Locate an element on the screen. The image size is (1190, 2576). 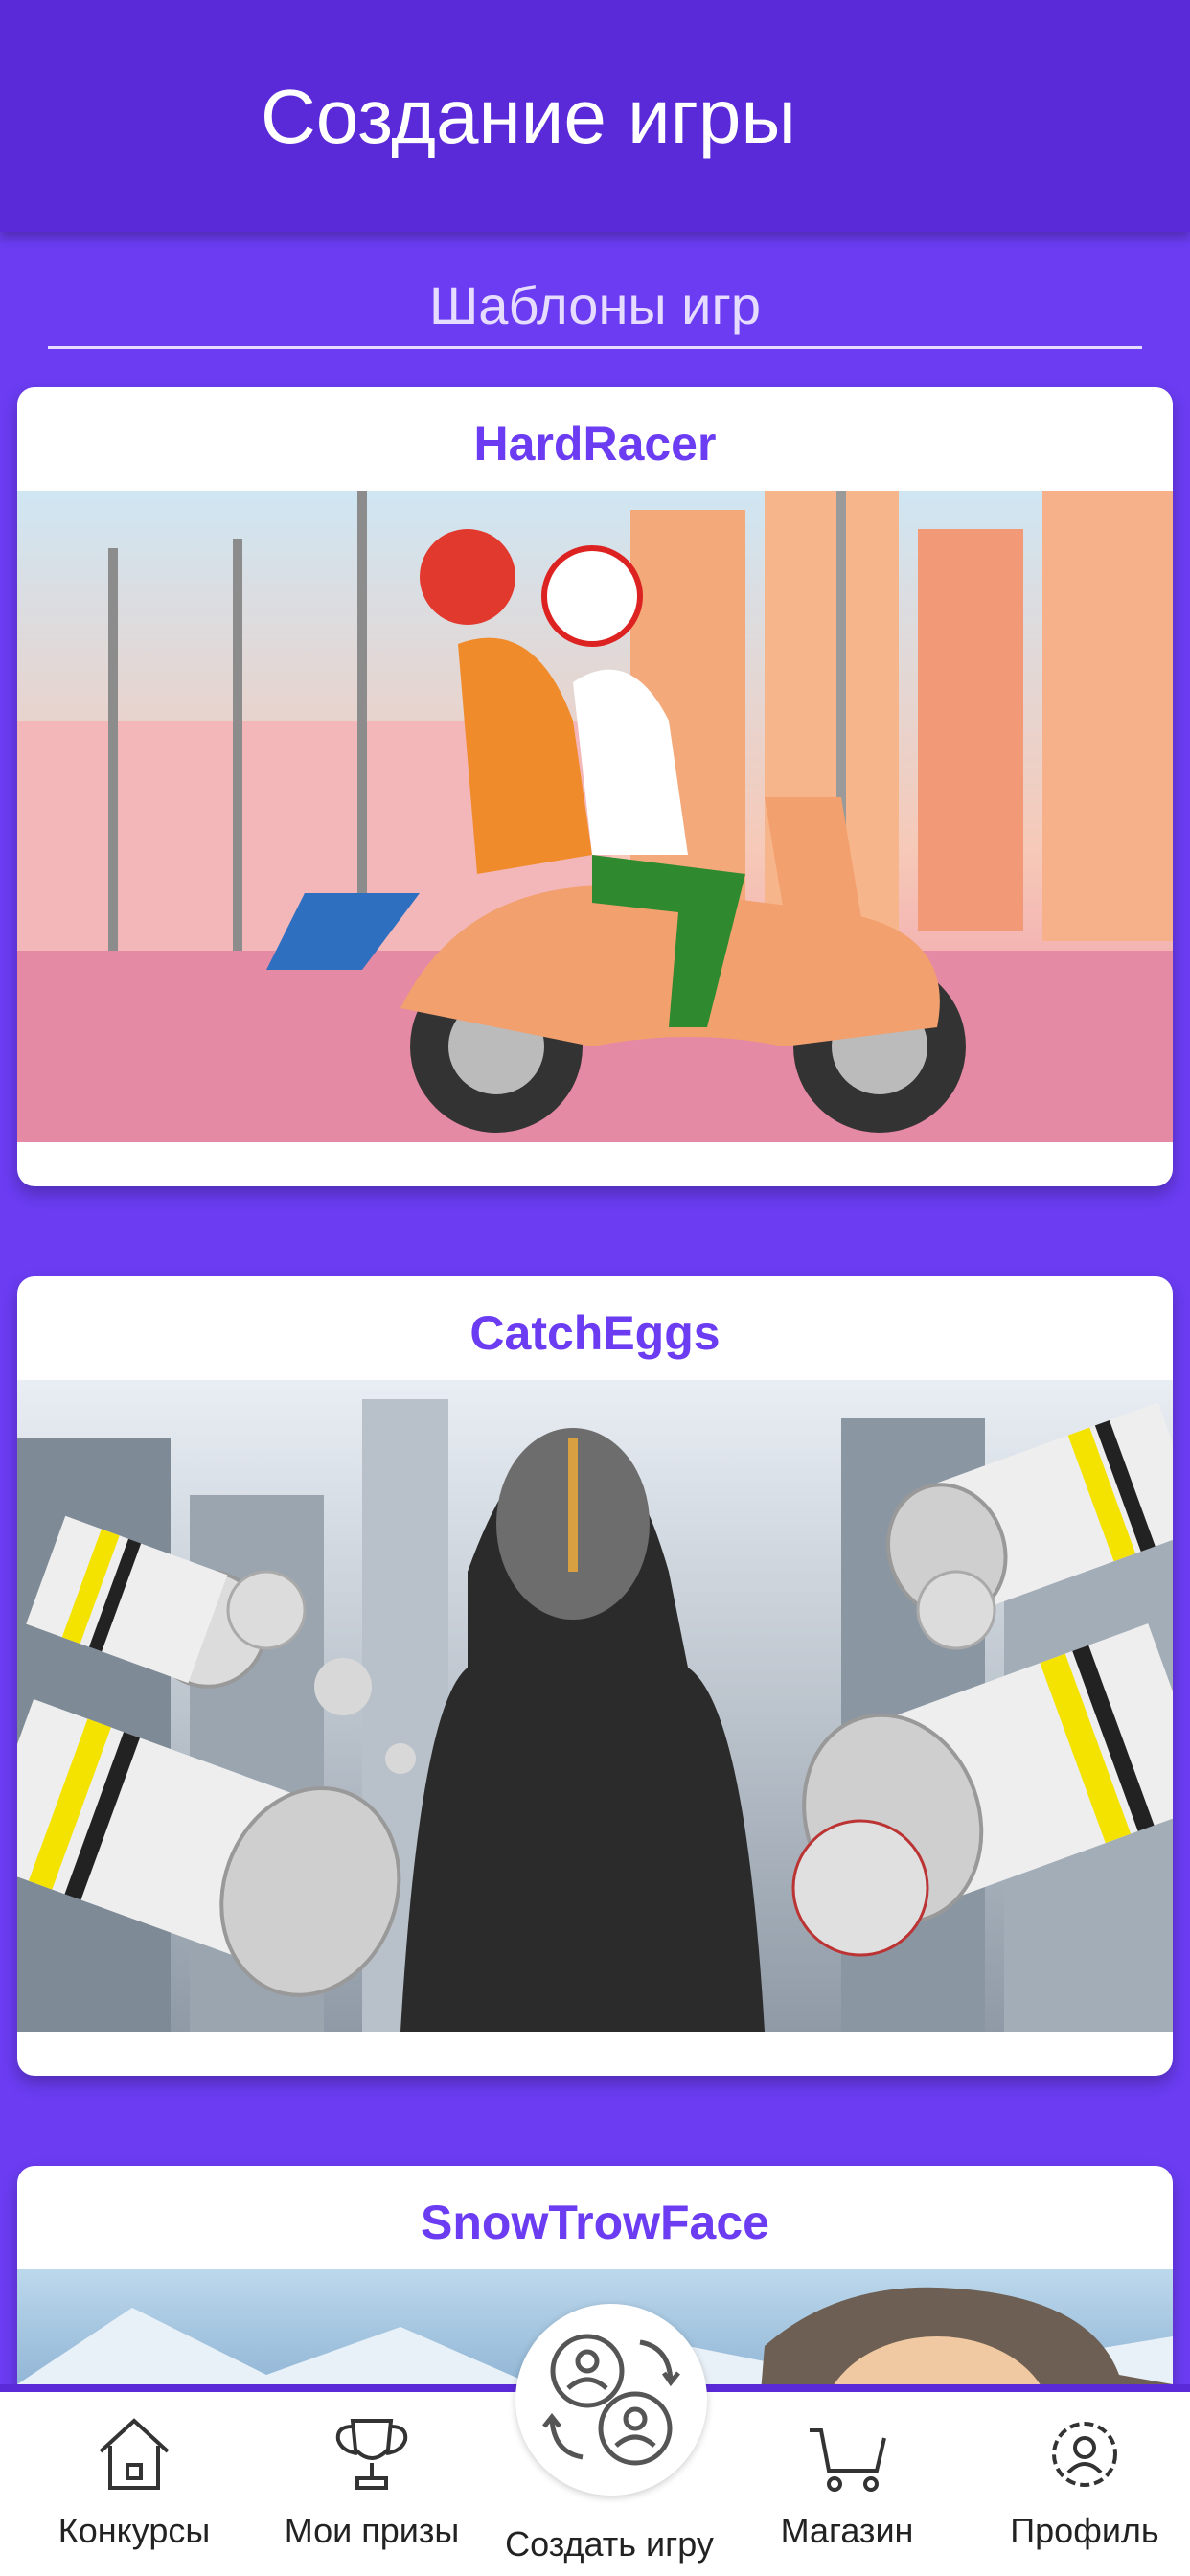
tab-label: Магазин is located at coordinates (847, 2530).